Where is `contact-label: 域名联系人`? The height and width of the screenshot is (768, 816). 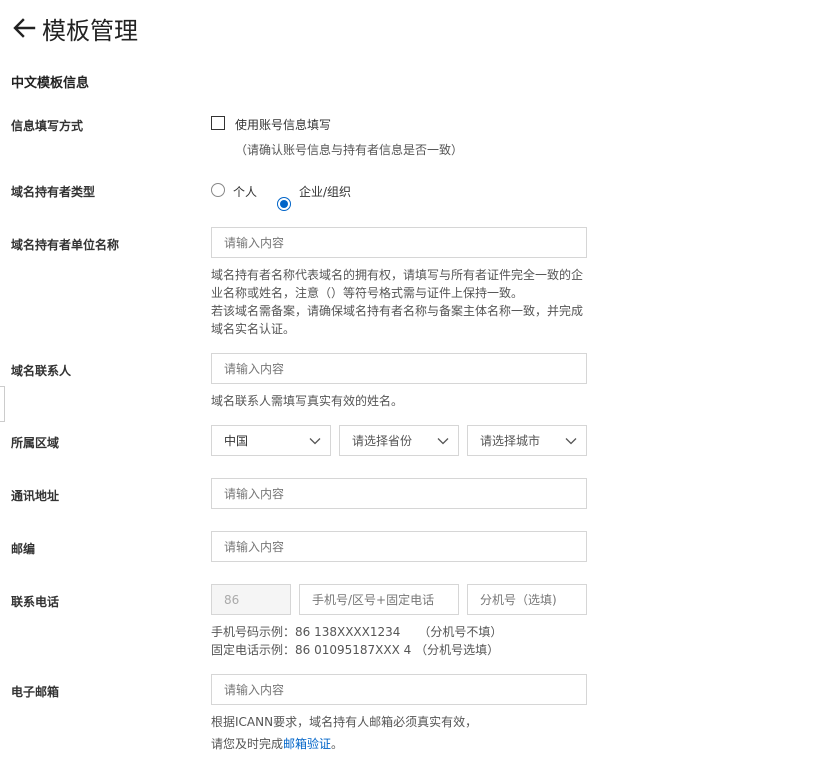
contact-label: 域名联系人 is located at coordinates (41, 371).